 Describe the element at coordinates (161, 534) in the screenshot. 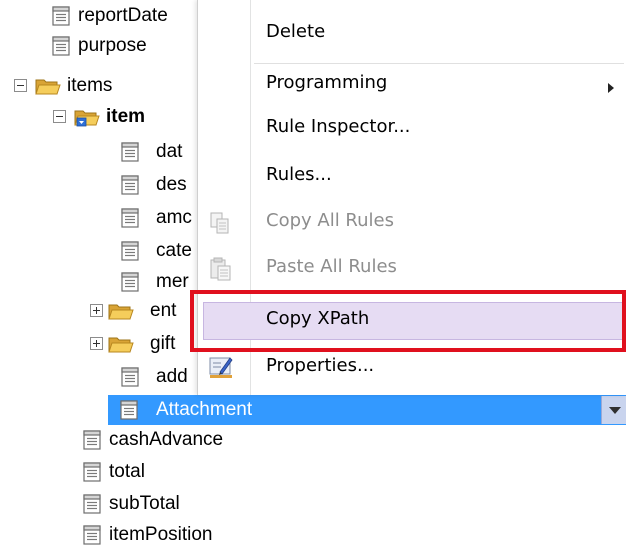

I see `tree-node-label: itemPosition` at that location.